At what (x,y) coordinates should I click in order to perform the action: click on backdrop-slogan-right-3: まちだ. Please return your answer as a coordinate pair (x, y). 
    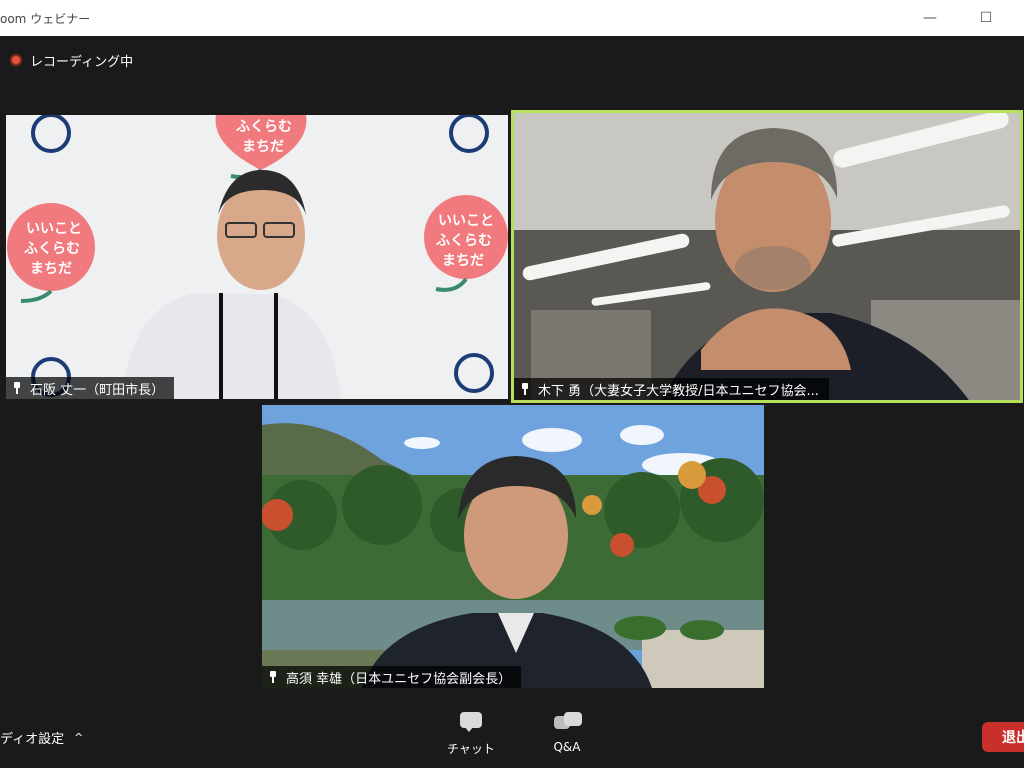
    Looking at the image, I should click on (463, 261).